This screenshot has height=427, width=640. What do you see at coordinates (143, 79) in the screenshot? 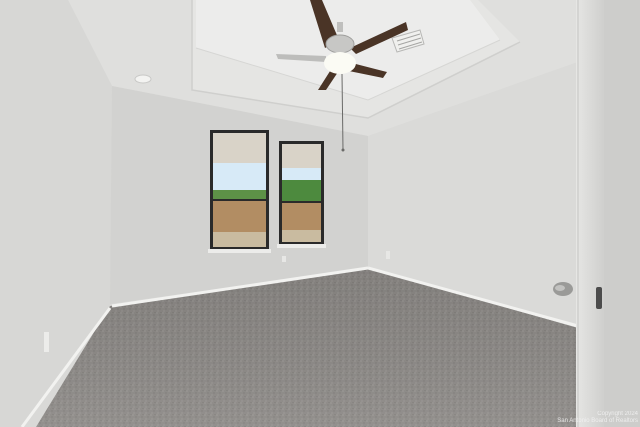
I see `smoke-detector-icon` at bounding box center [143, 79].